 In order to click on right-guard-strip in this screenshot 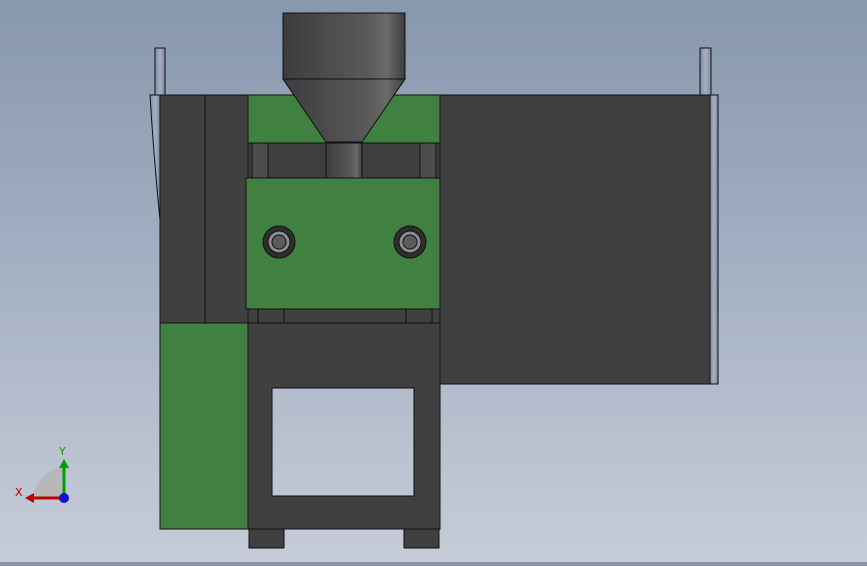, I will do `click(714, 239)`.